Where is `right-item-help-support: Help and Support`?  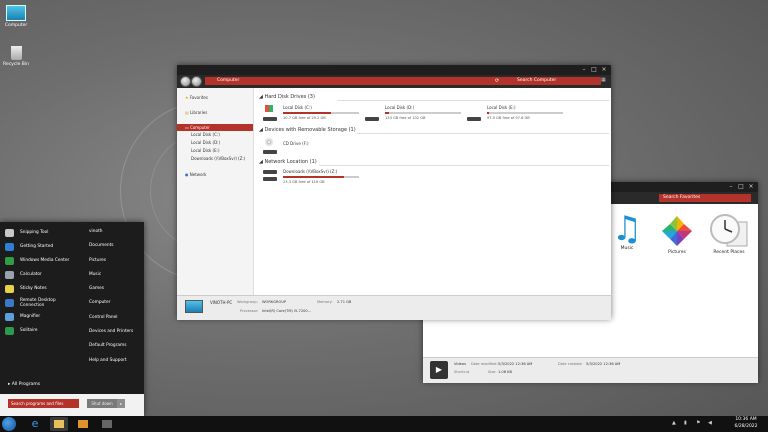
right-item-help-support: Help and Support is located at coordinates (113, 361).